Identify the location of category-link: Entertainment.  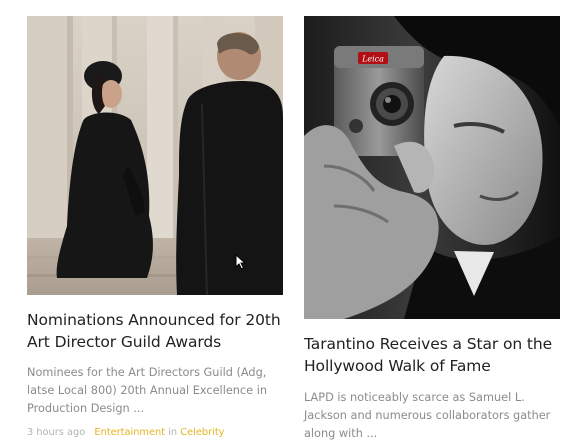
(129, 432).